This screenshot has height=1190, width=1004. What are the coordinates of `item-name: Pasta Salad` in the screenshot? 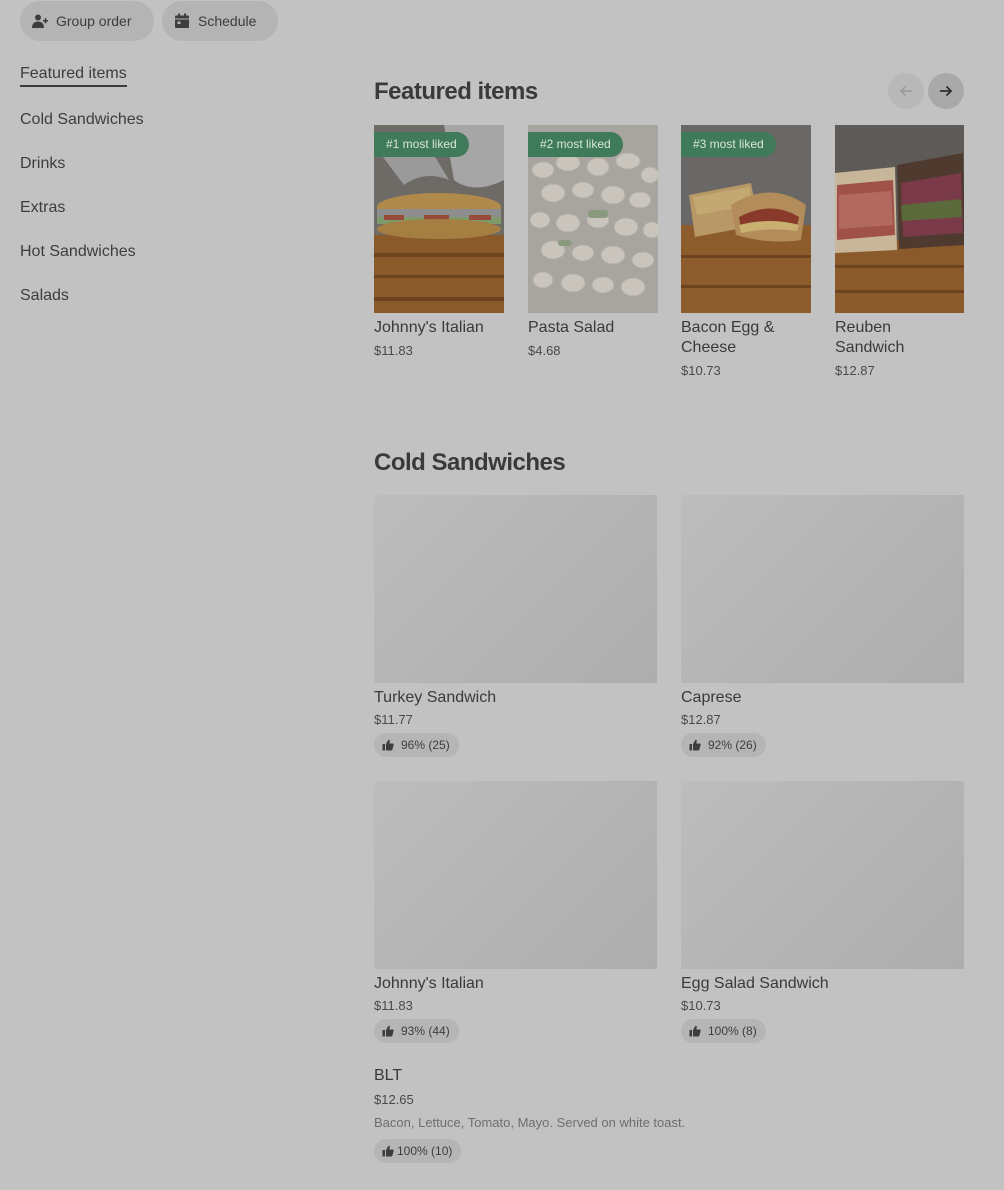 It's located at (571, 327).